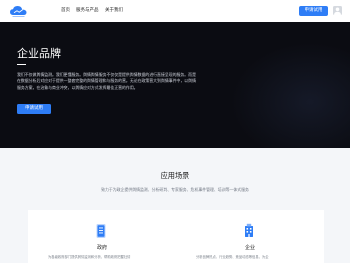 The image size is (350, 270). I want to click on apply-trial-button: 申请试用, so click(313, 11).